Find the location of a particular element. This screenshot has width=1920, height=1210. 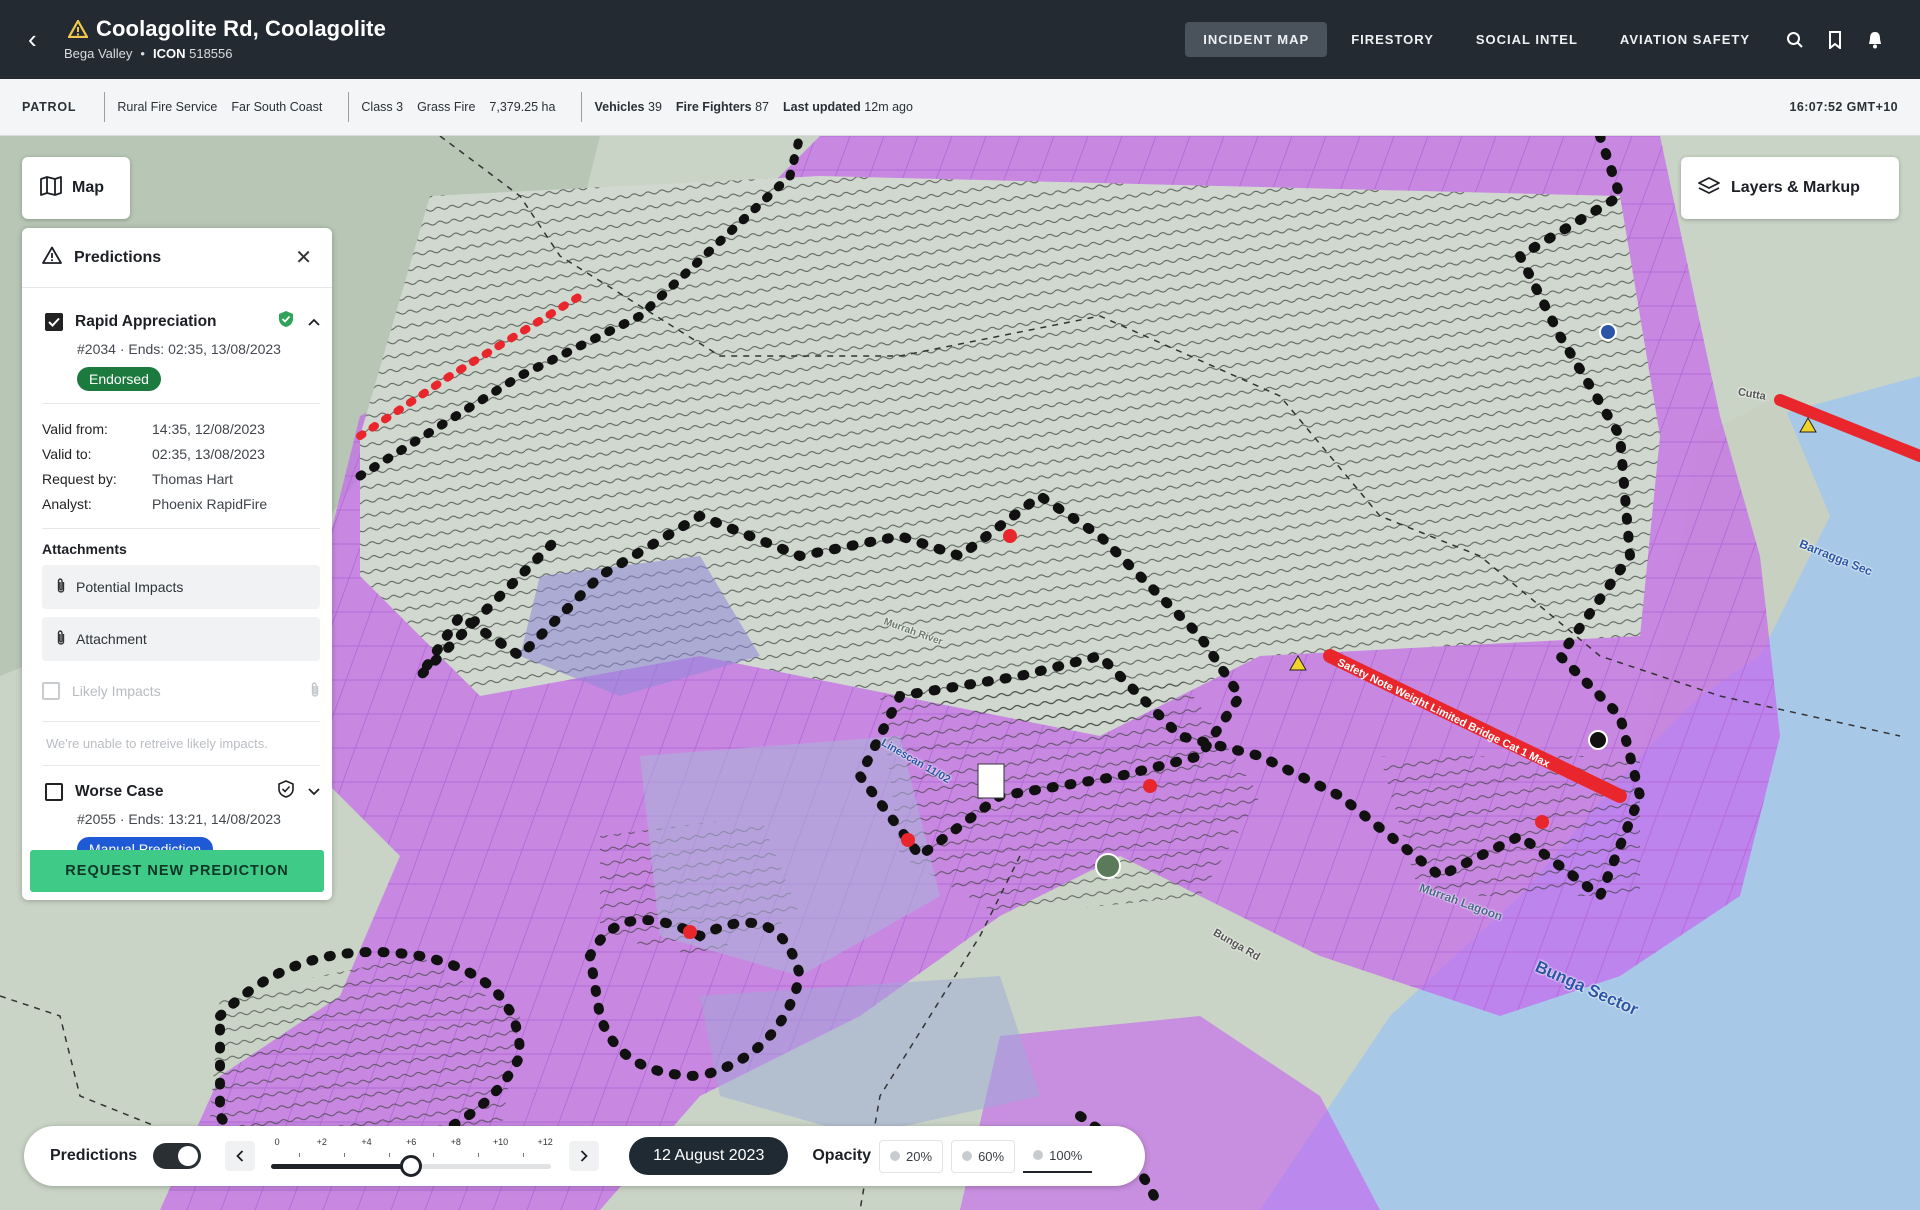

tab-social-intel: SOCIAL INTEL is located at coordinates (1527, 39).